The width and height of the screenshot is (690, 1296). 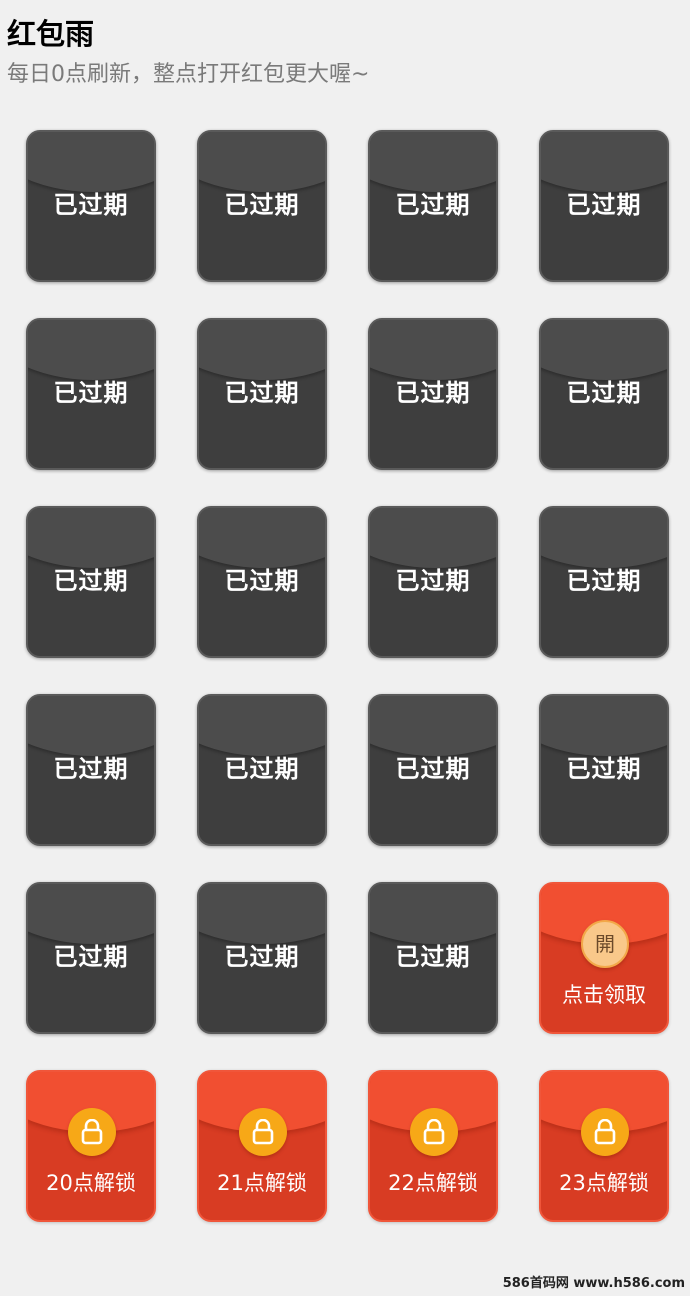 What do you see at coordinates (604, 995) in the screenshot?
I see `claim-label: 点击领取` at bounding box center [604, 995].